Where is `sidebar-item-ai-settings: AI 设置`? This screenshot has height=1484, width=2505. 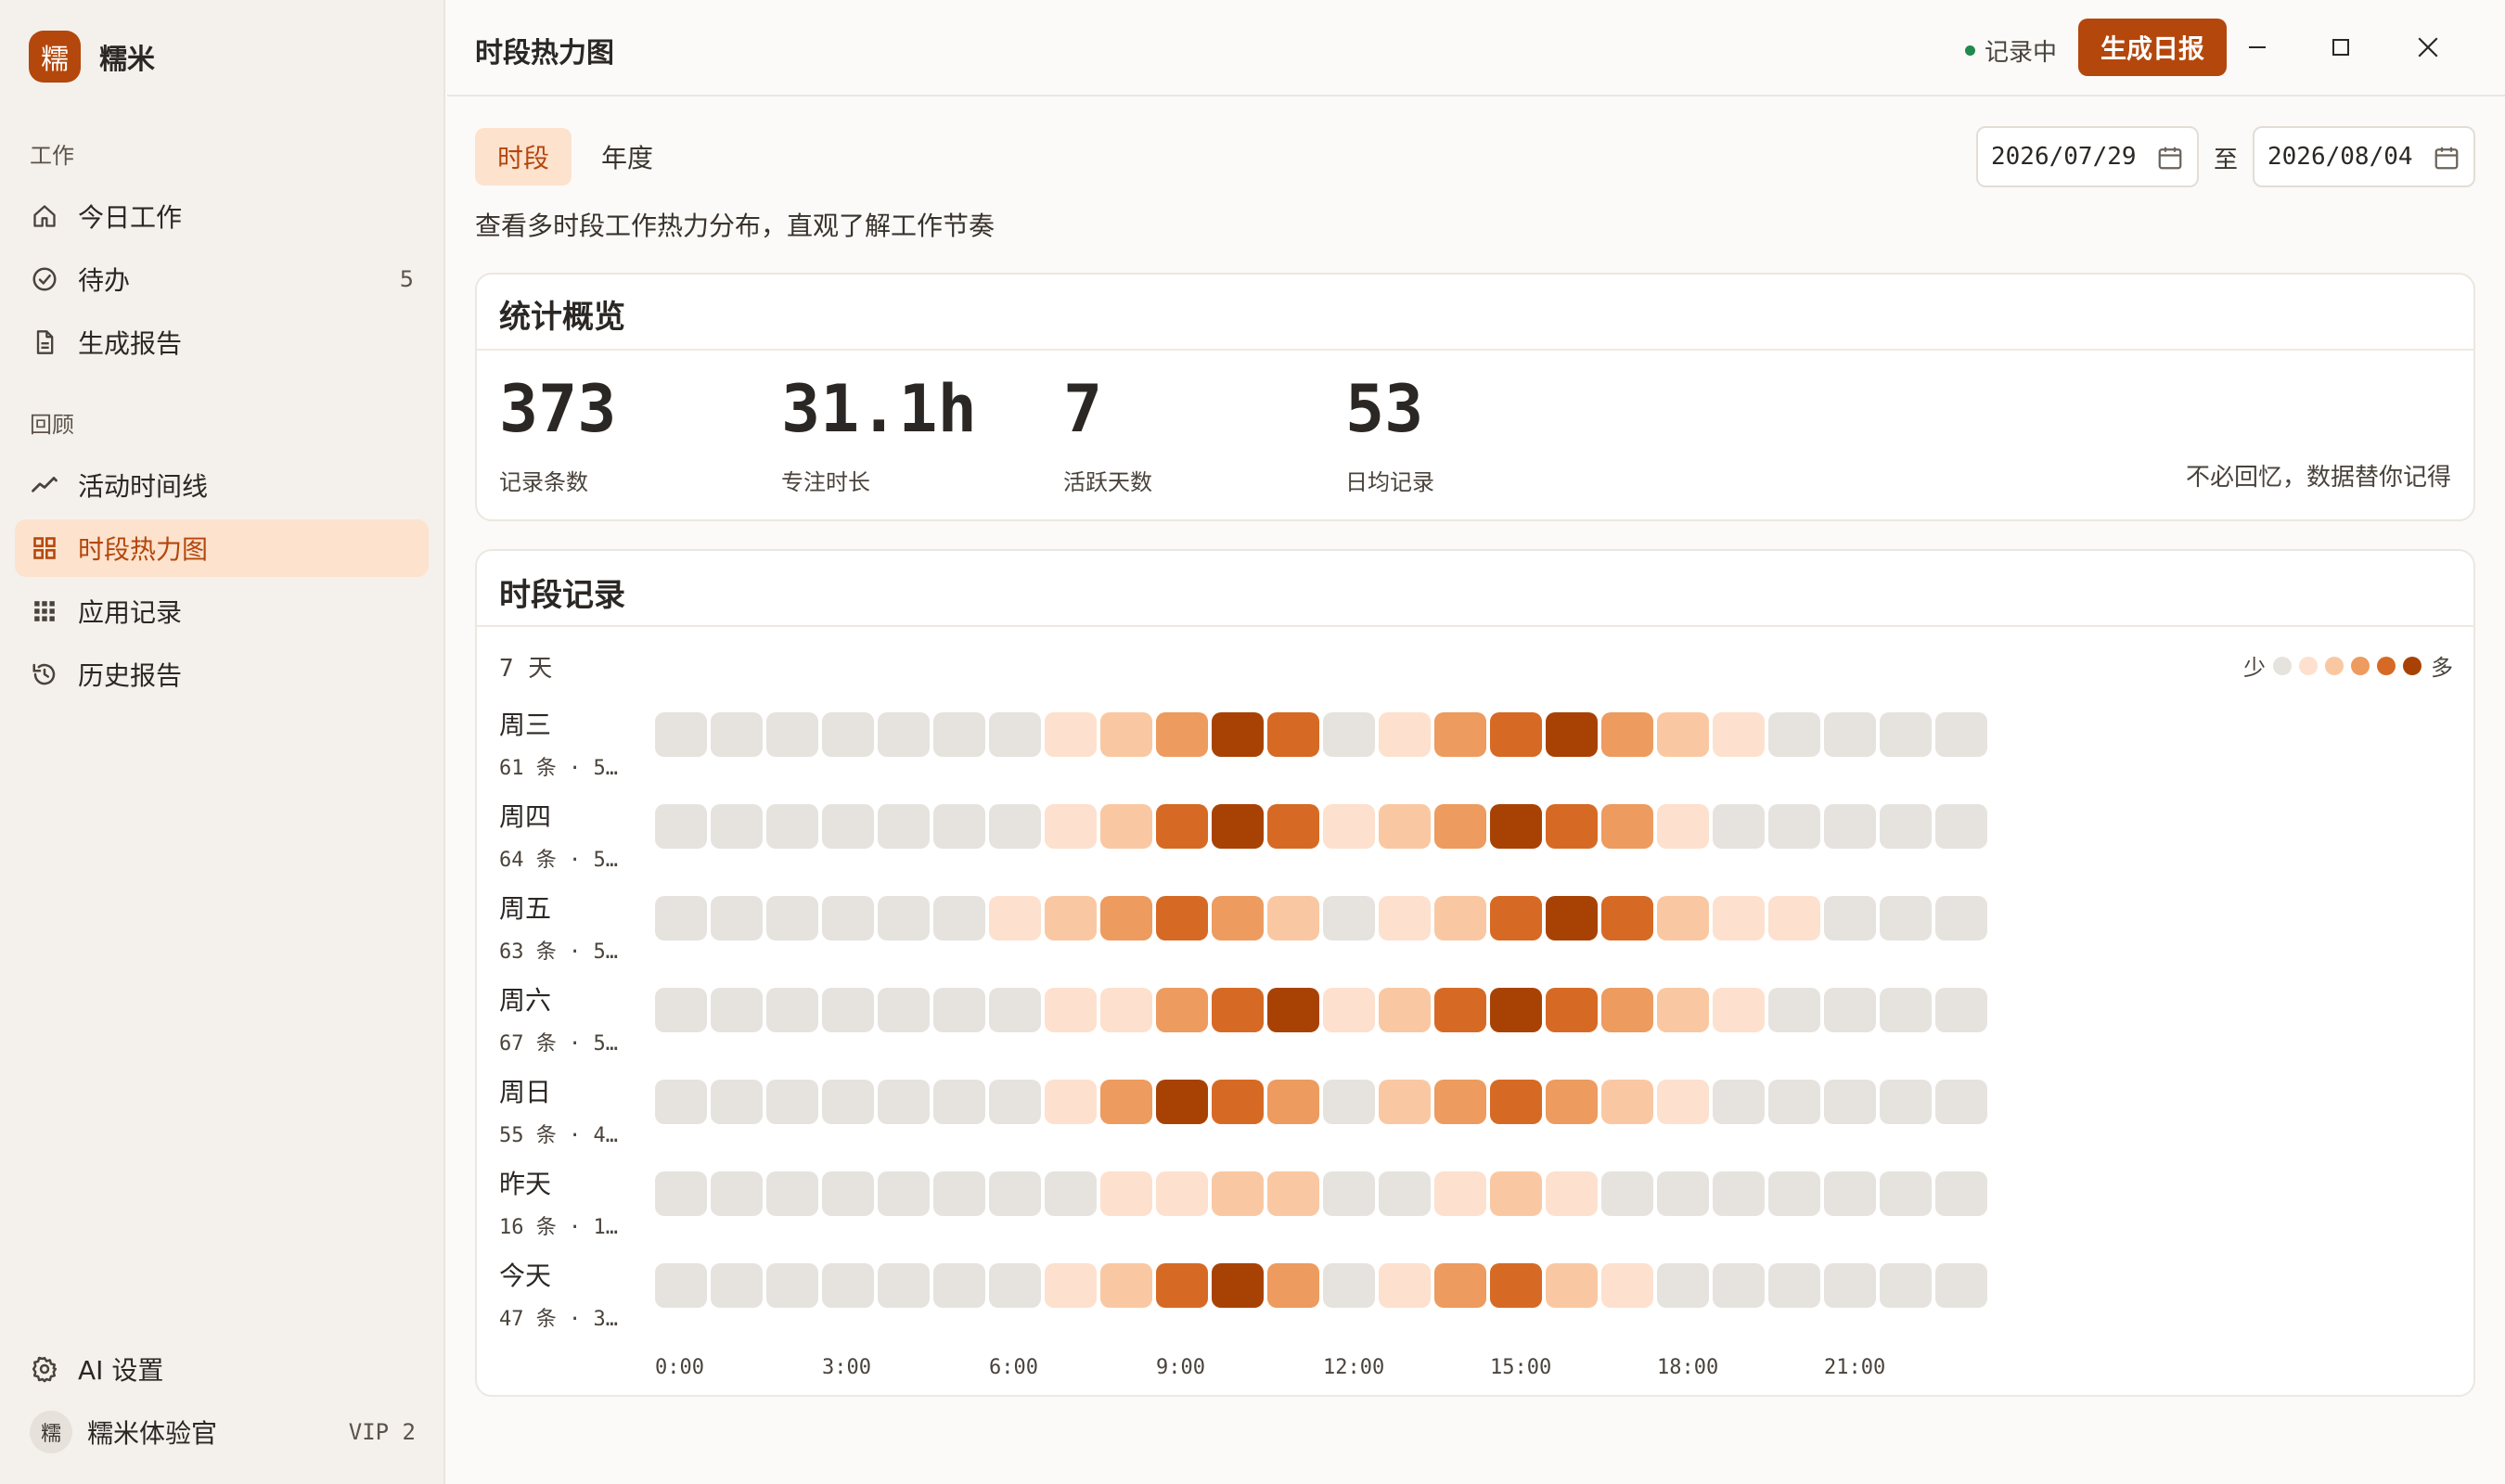 sidebar-item-ai-settings: AI 设置 is located at coordinates (222, 1369).